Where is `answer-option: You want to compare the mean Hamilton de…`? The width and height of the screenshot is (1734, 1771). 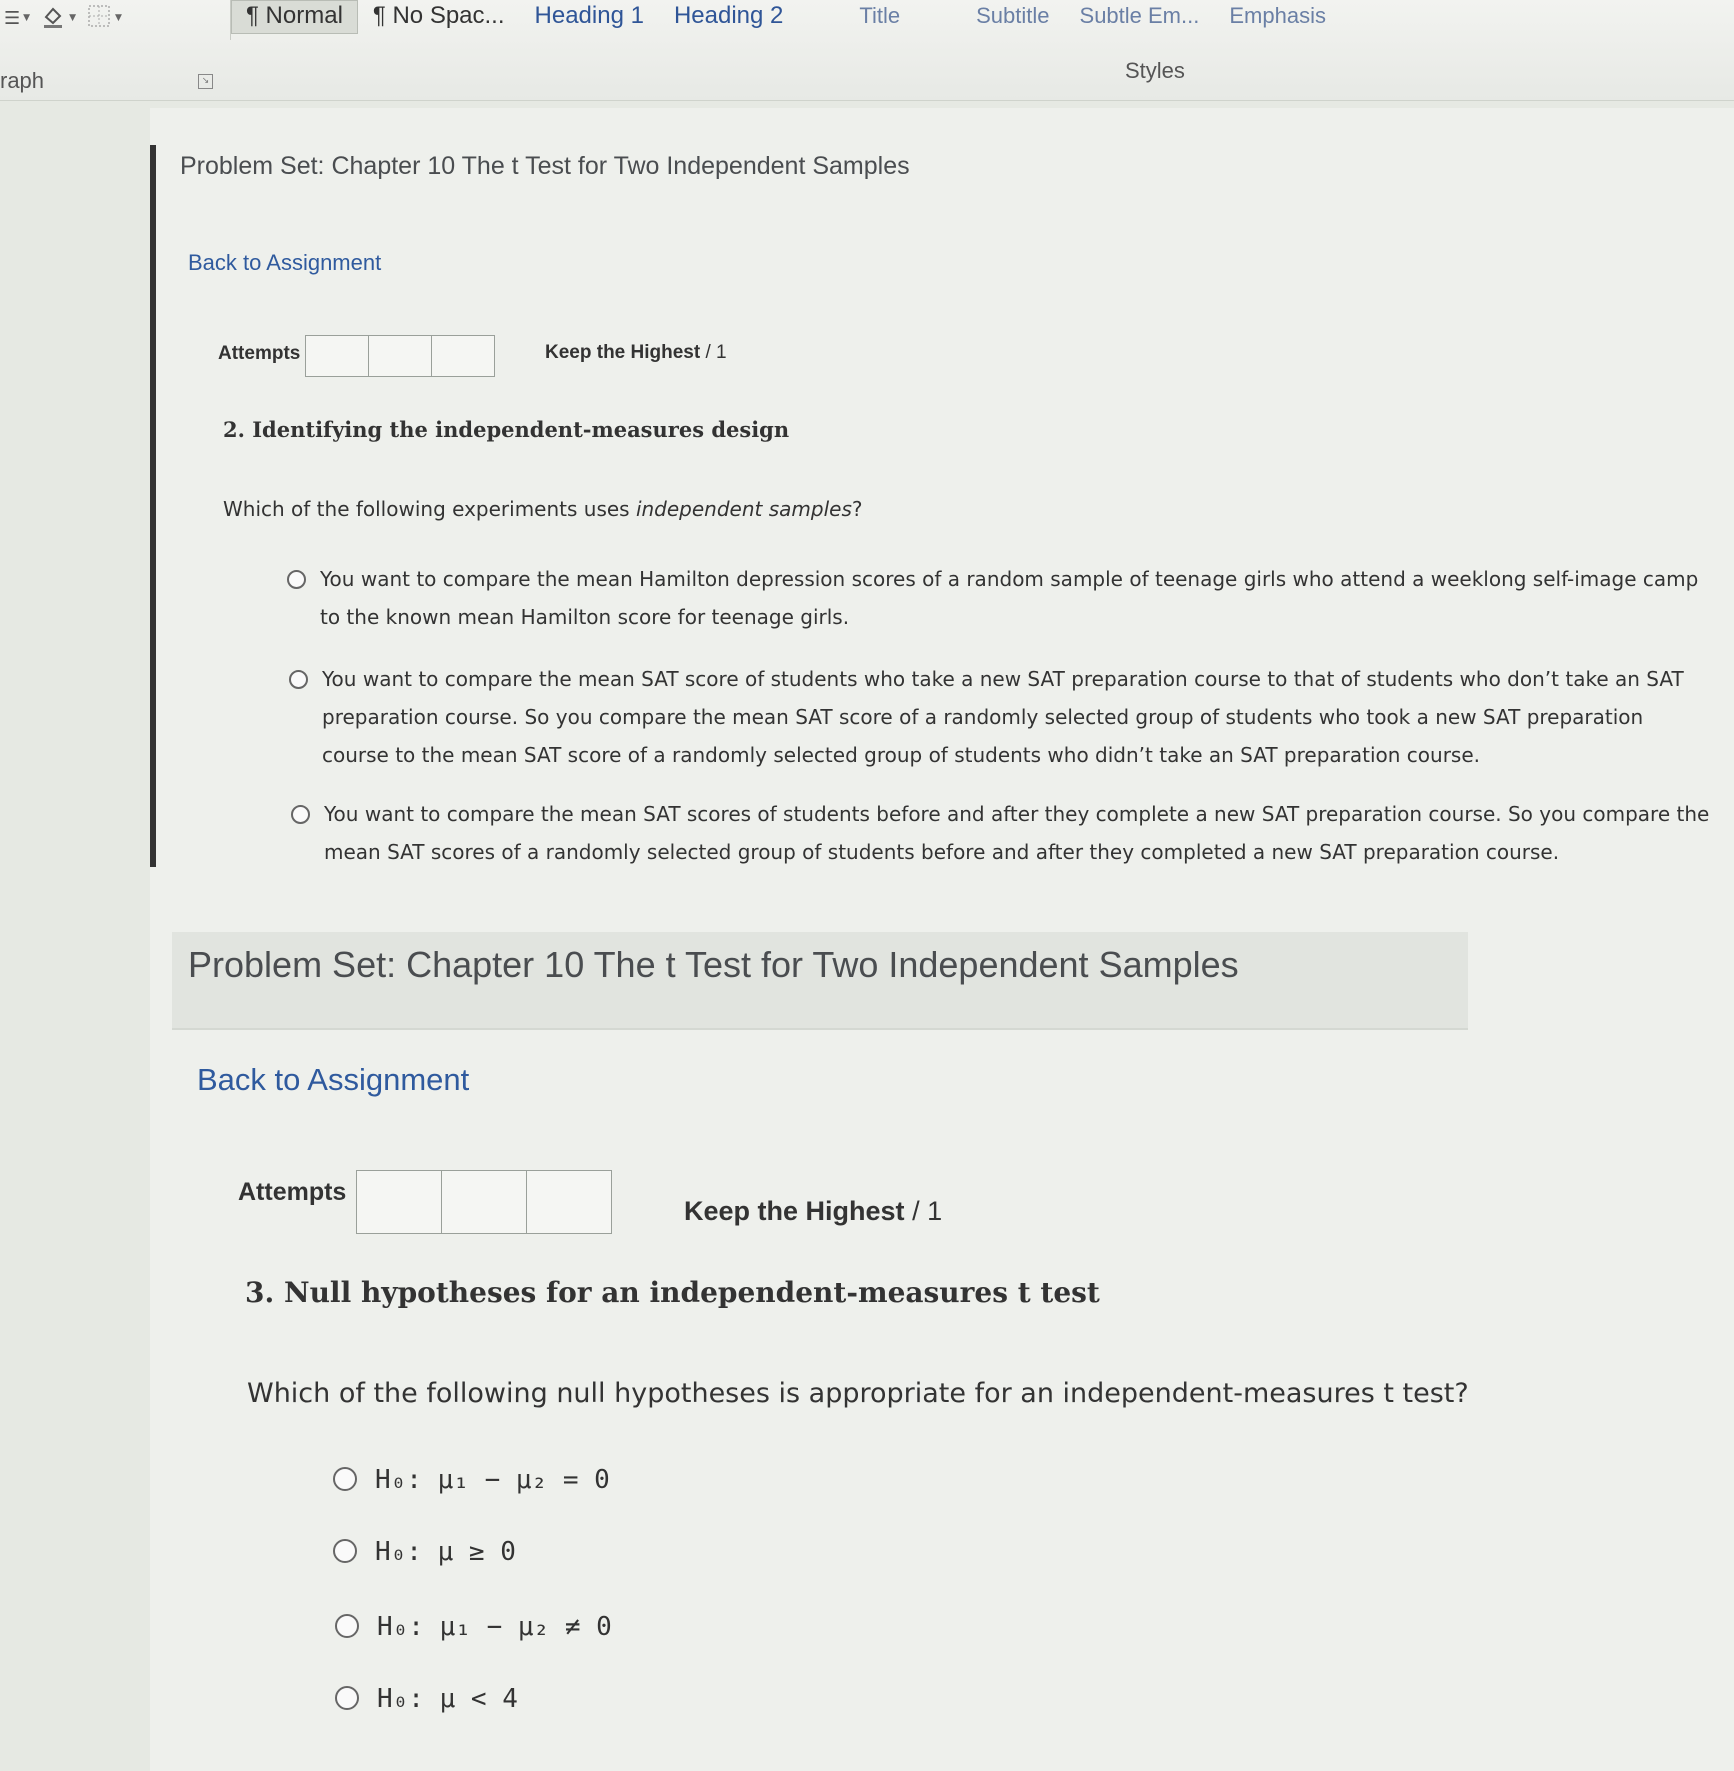 answer-option: You want to compare the mean Hamilton de… is located at coordinates (998, 598).